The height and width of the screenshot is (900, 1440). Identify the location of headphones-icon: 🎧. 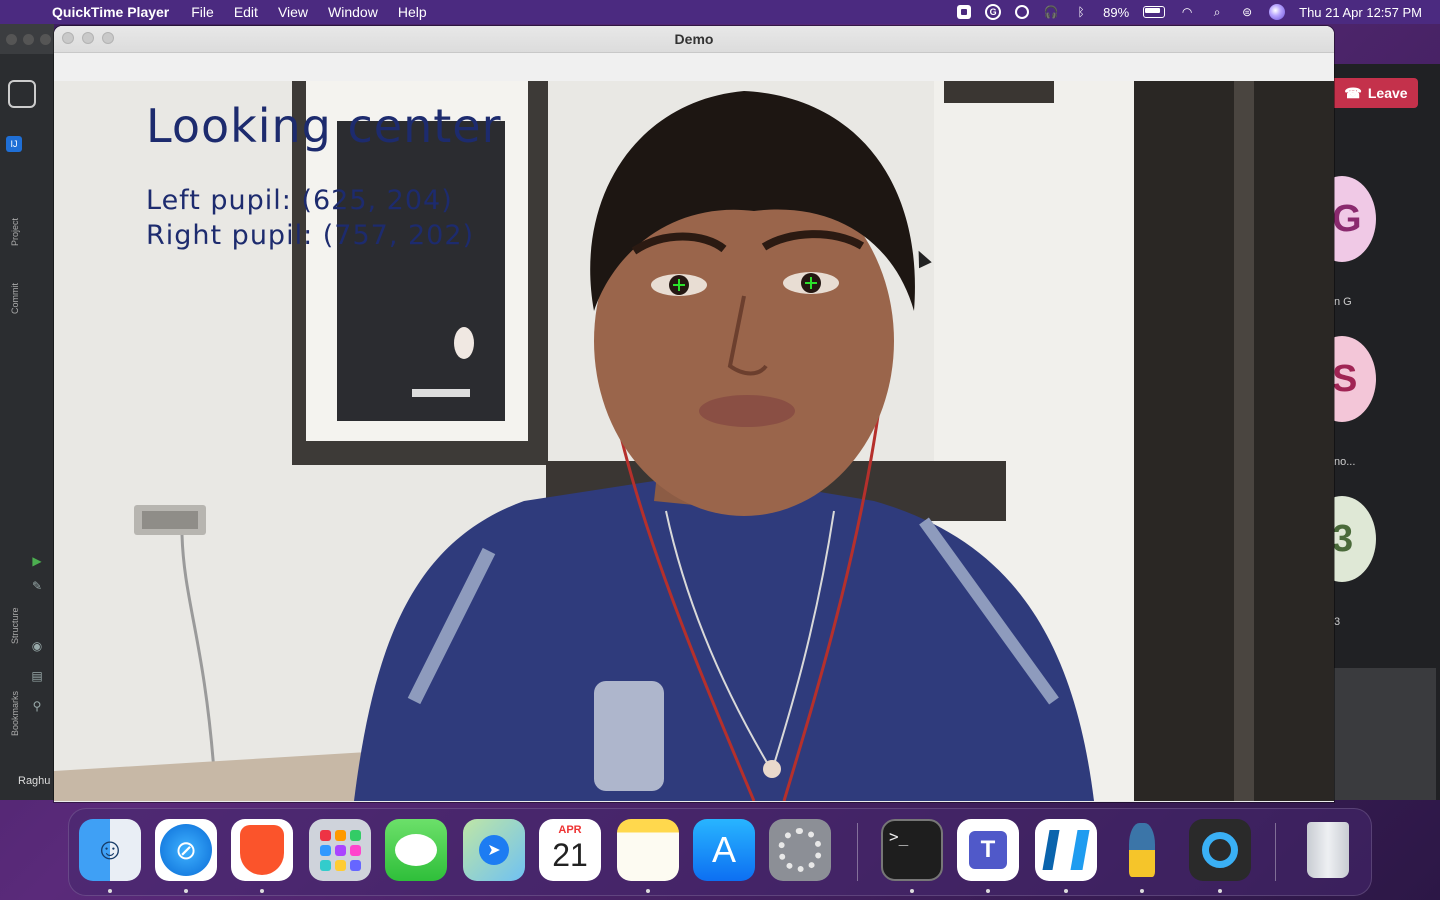
(1051, 12).